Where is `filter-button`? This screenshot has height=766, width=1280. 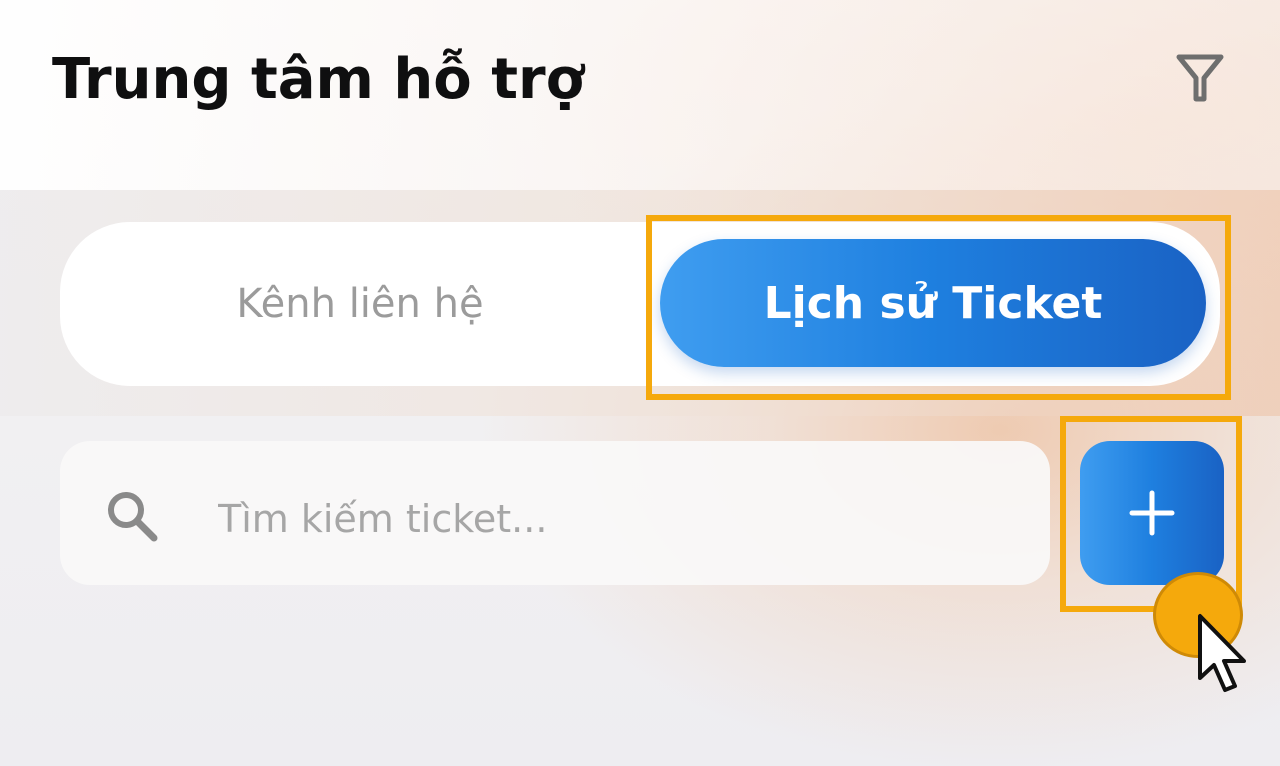
filter-button is located at coordinates (1200, 78).